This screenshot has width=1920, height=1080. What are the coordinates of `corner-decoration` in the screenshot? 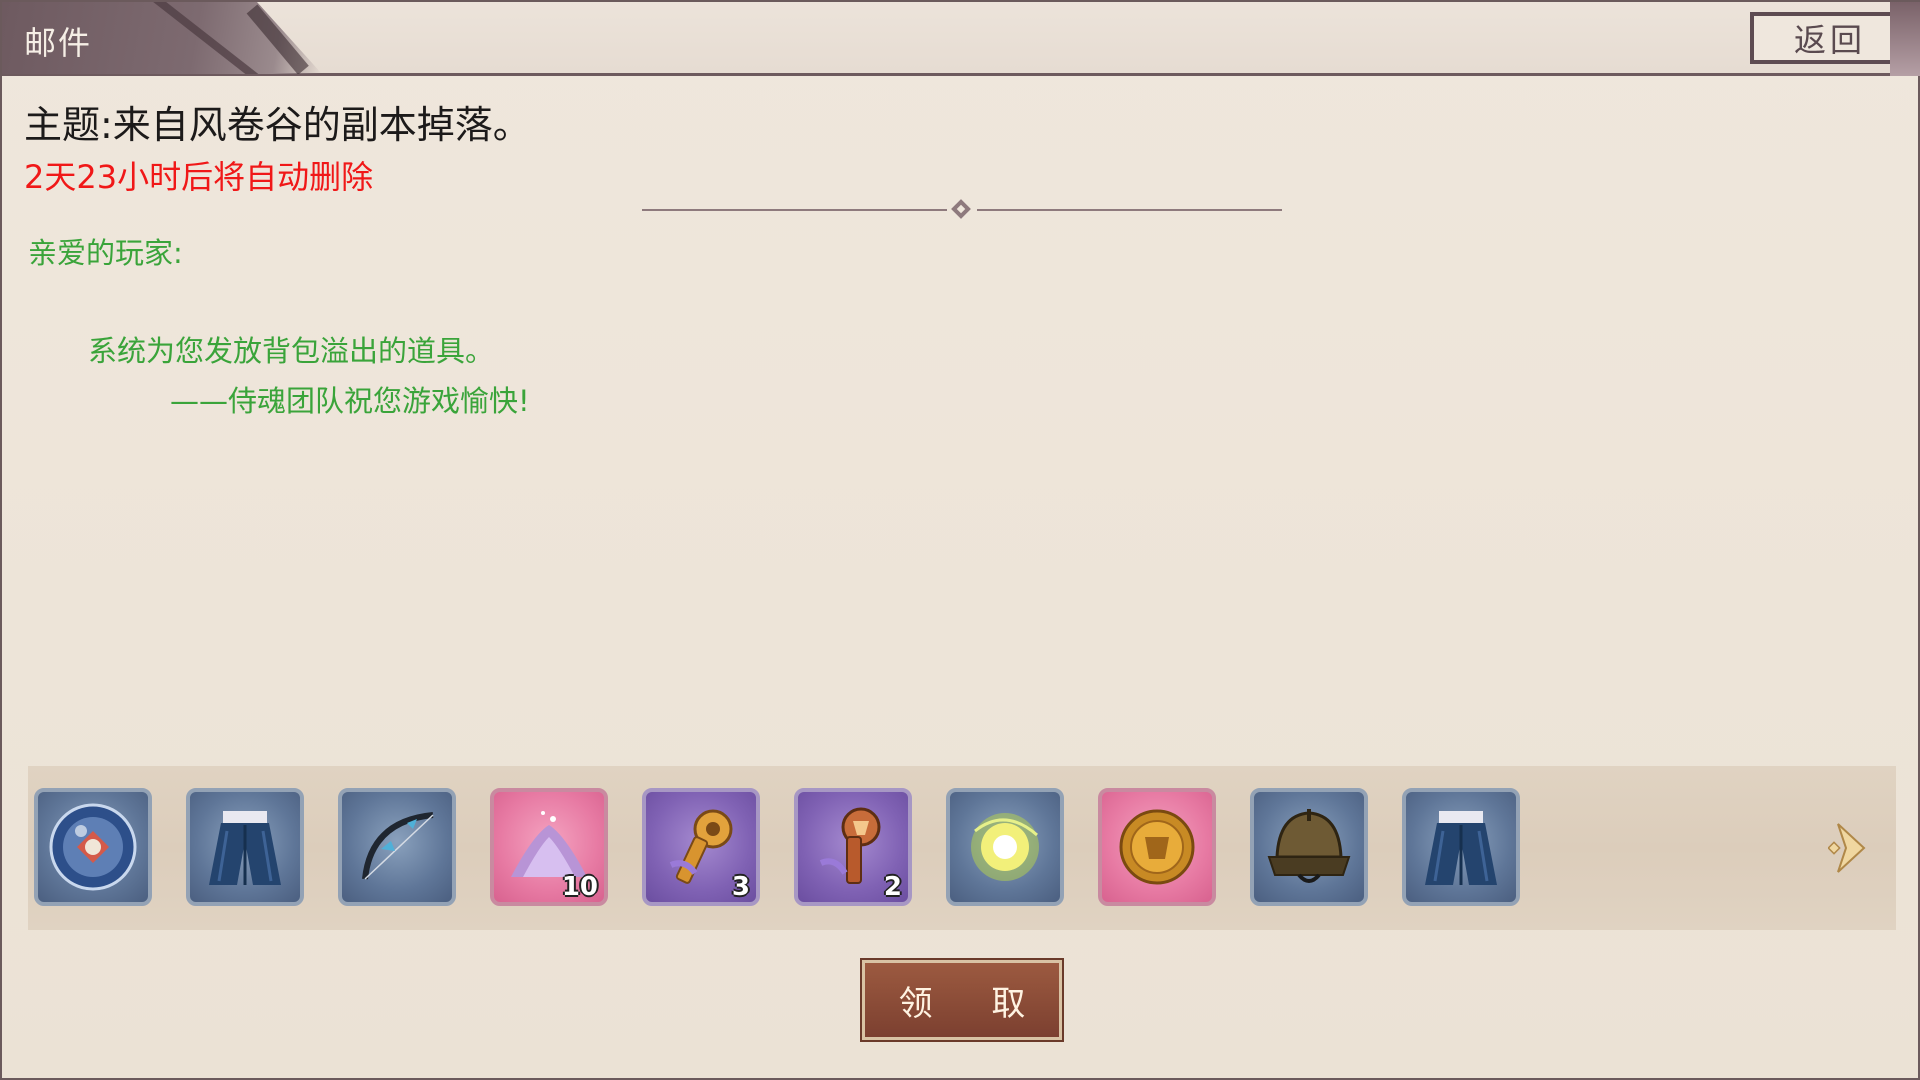 It's located at (1905, 39).